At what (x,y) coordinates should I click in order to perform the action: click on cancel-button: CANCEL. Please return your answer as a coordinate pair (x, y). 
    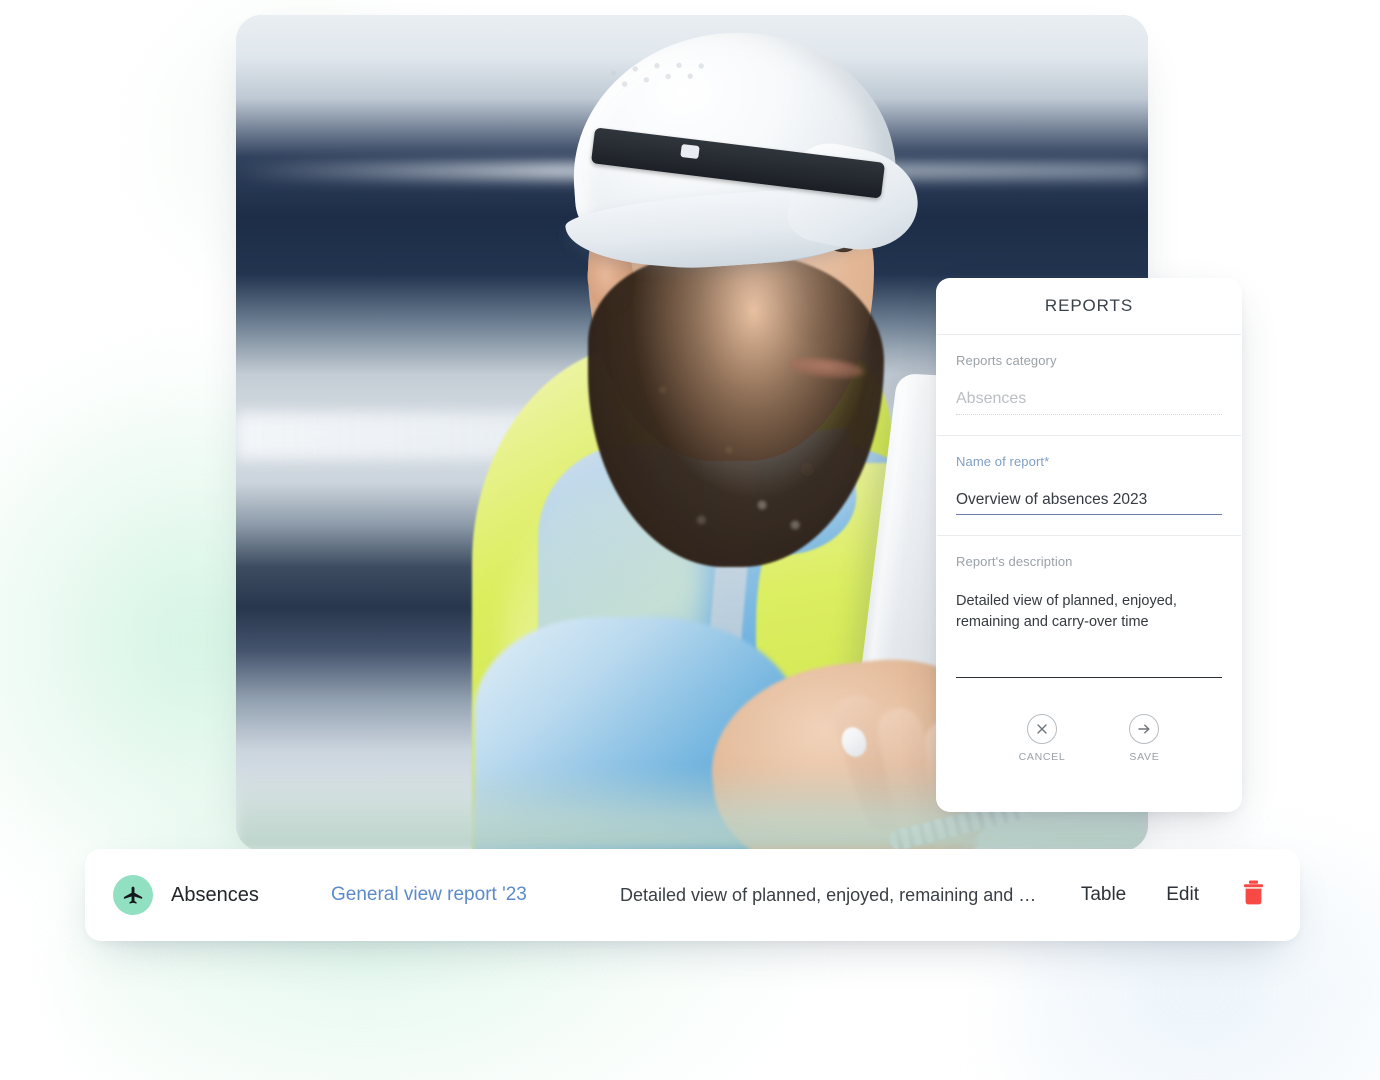
    Looking at the image, I should click on (1042, 738).